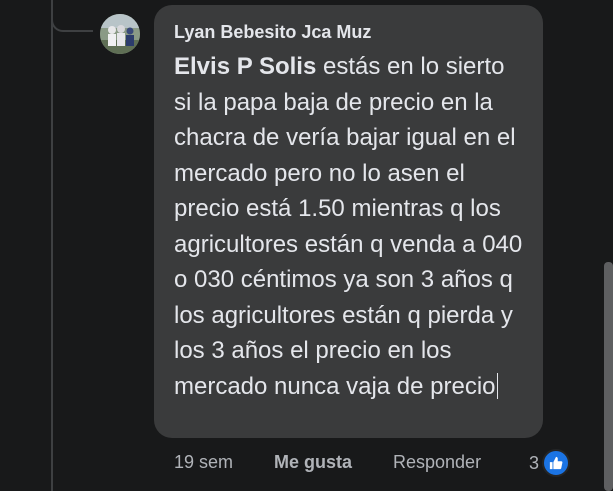 This screenshot has width=613, height=491. I want to click on reaction-summary: 3, so click(550, 463).